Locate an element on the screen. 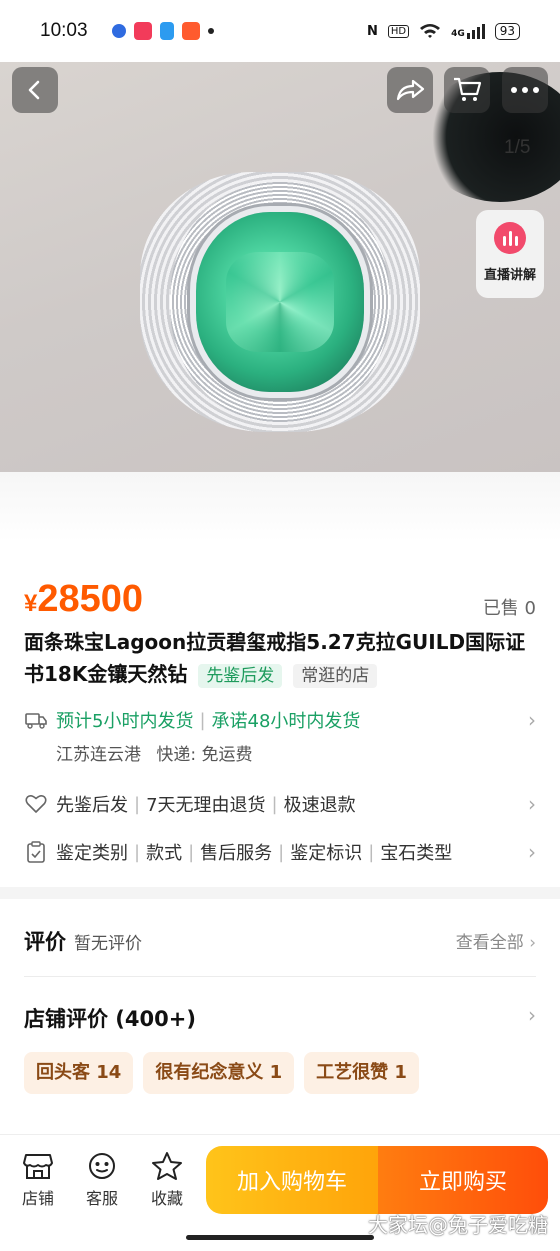 The image size is (560, 1251). guarantee-item-2: 7天无理由退货 is located at coordinates (206, 805).